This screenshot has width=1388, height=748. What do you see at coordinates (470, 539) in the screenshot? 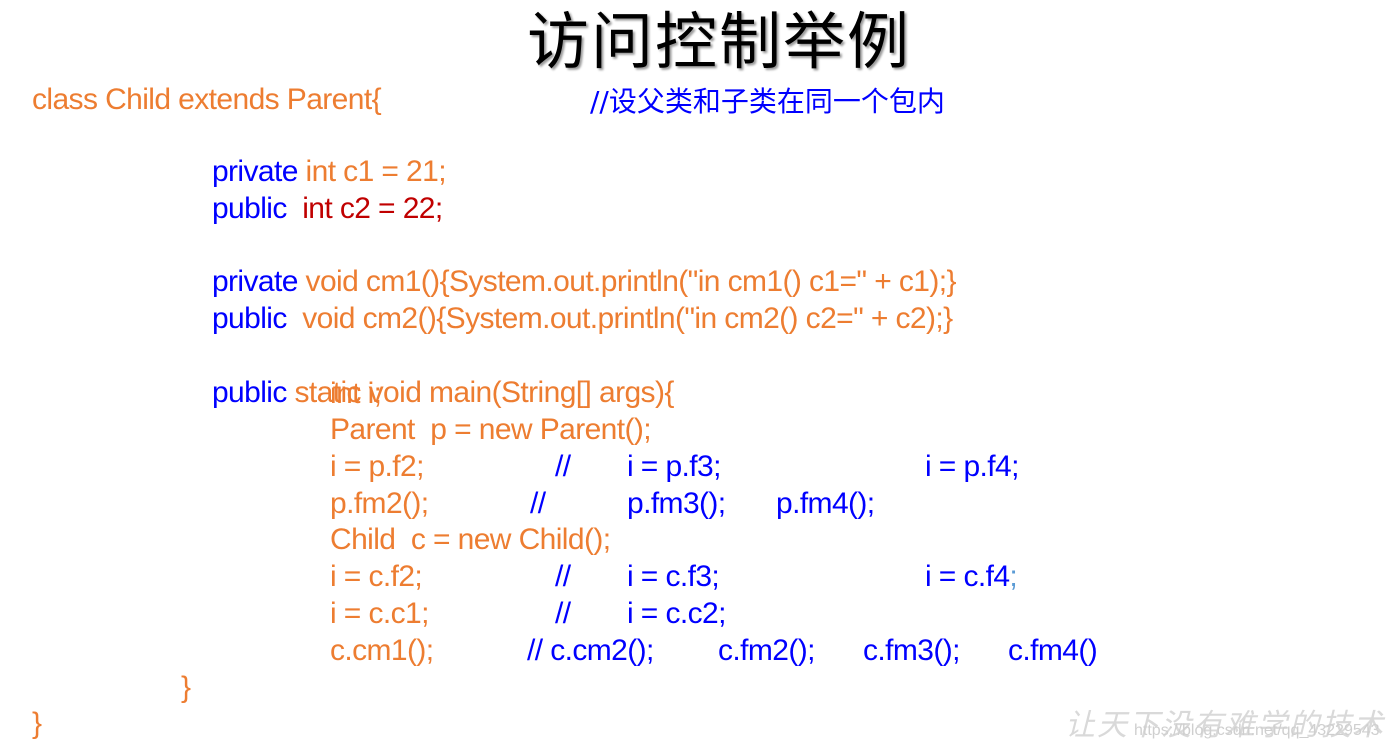
I see `new-child: Child c = new Child();` at bounding box center [470, 539].